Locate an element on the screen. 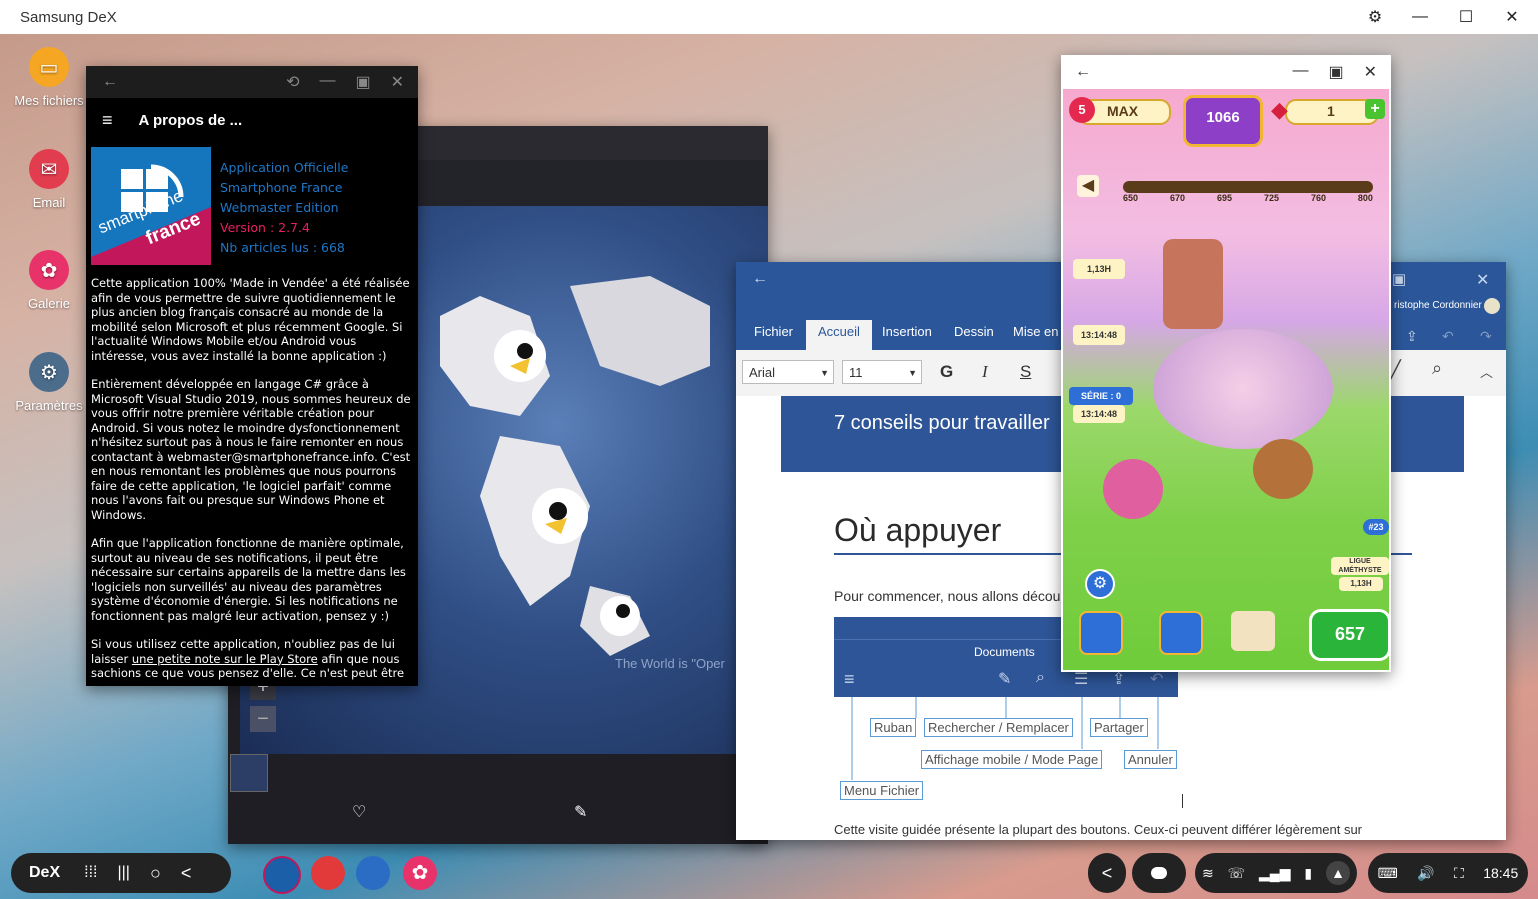 This screenshot has width=1538, height=899. close-button: ✕ is located at coordinates (1512, 17).